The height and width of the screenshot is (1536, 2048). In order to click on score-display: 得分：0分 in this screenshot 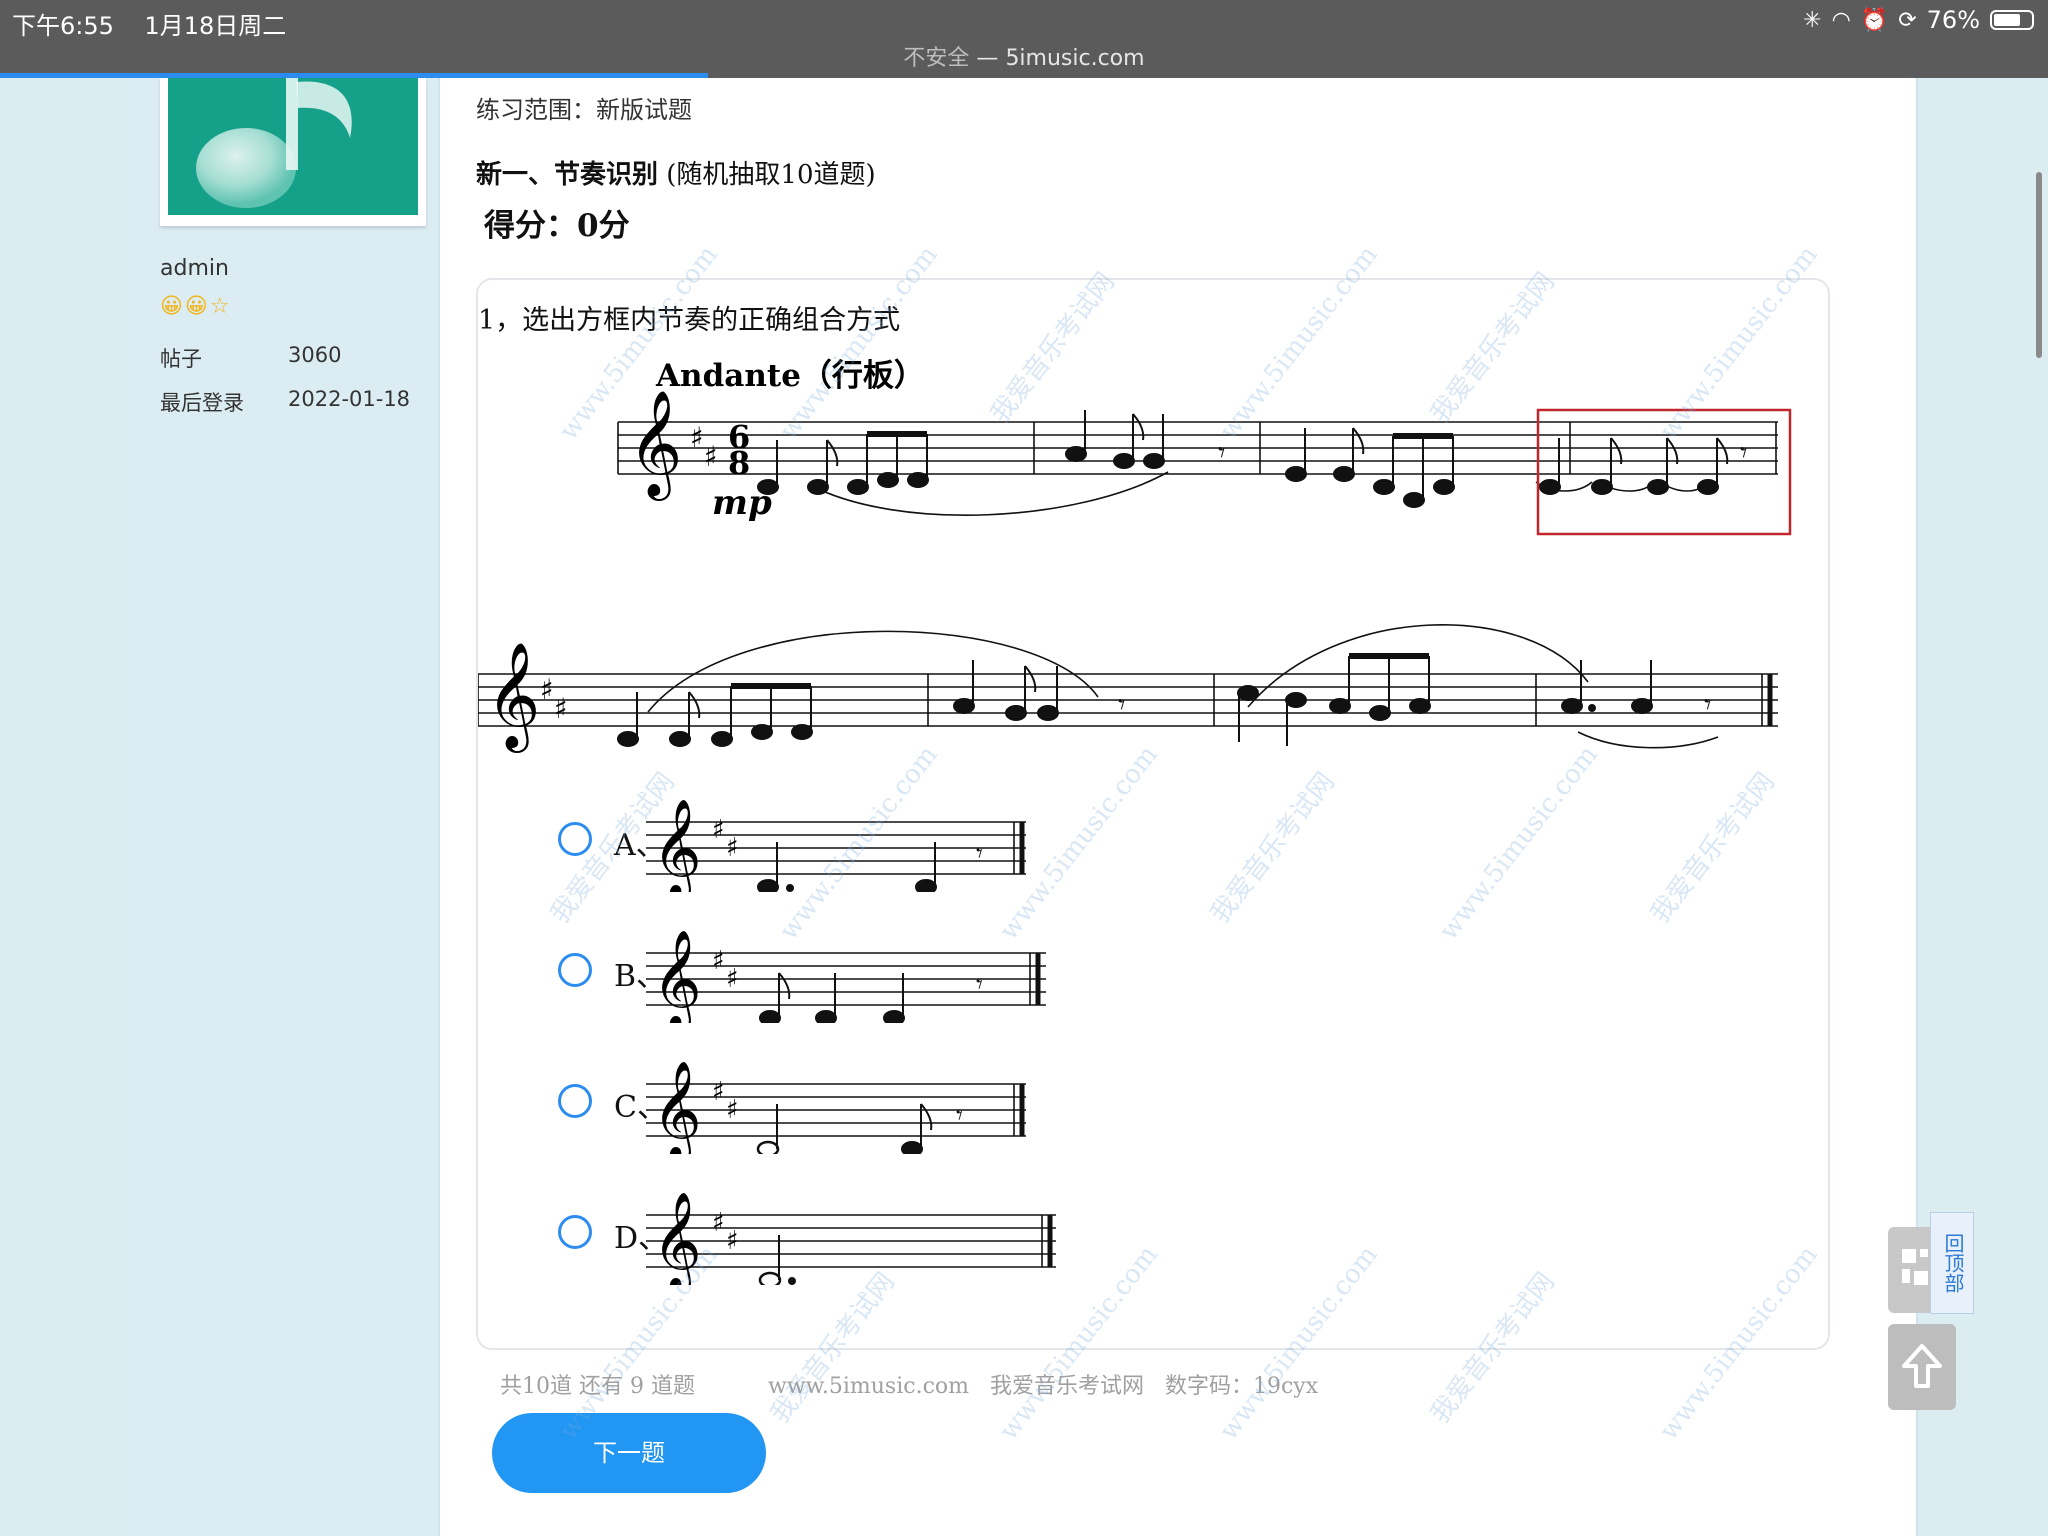, I will do `click(557, 226)`.